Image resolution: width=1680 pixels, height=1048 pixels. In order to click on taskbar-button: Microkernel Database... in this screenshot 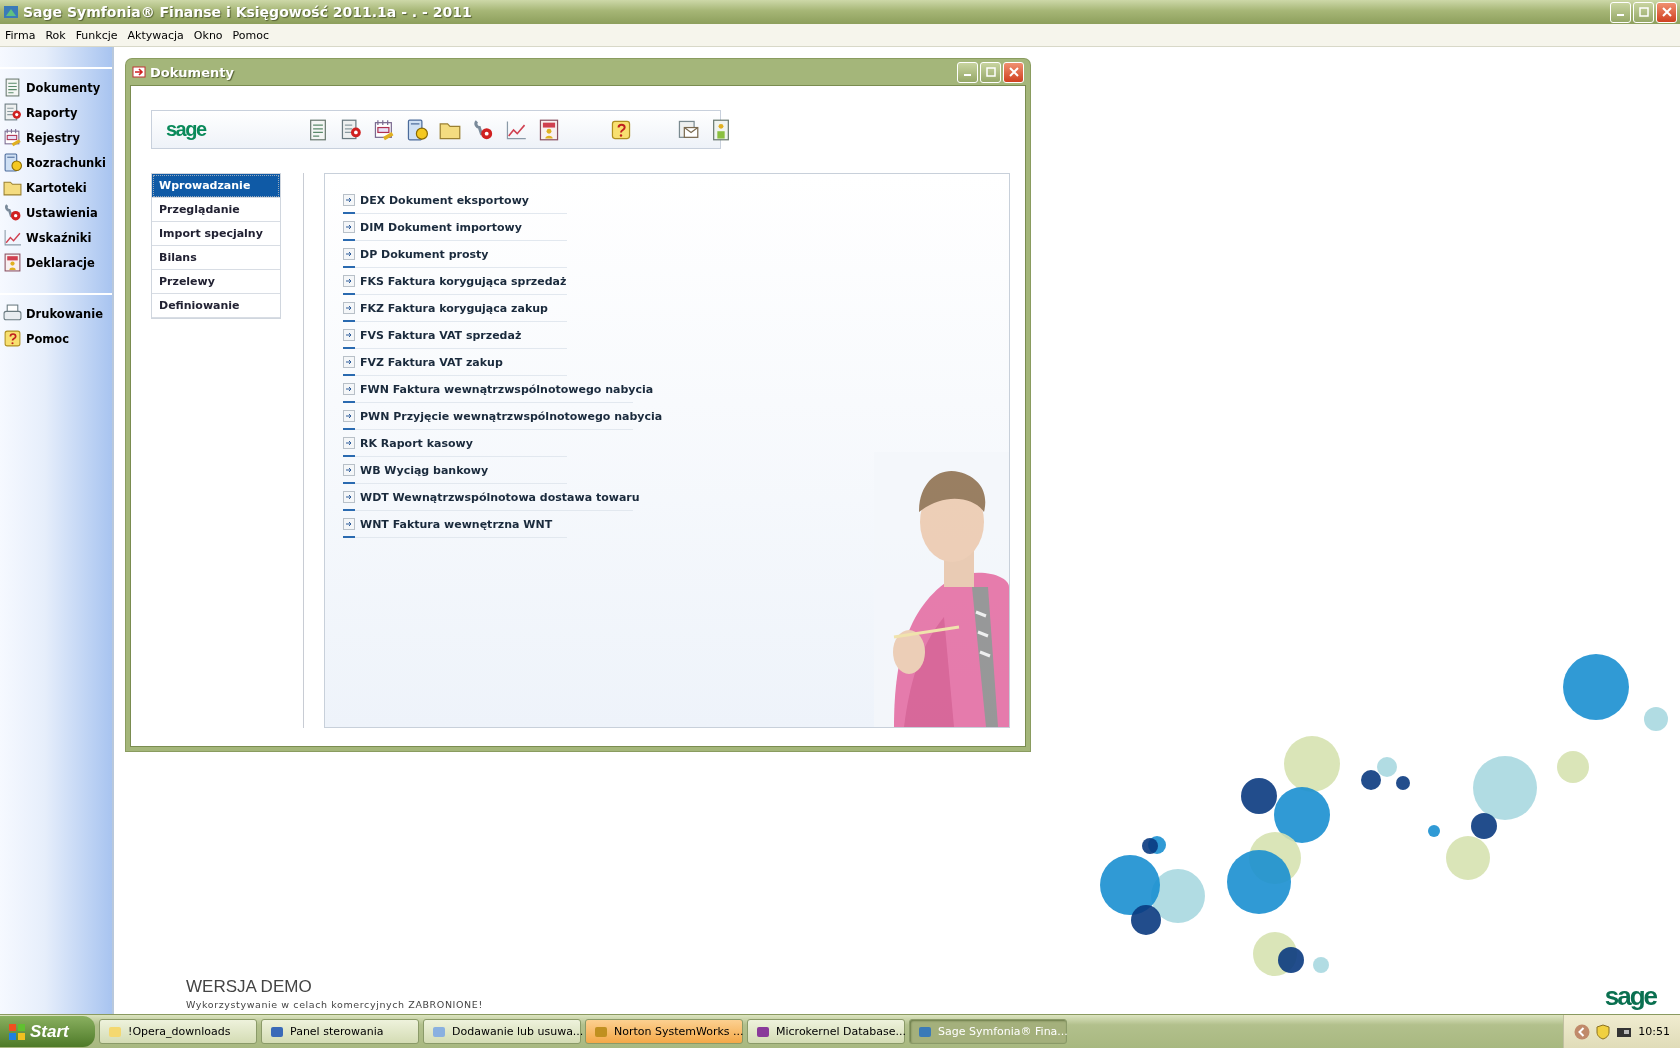, I will do `click(826, 1031)`.